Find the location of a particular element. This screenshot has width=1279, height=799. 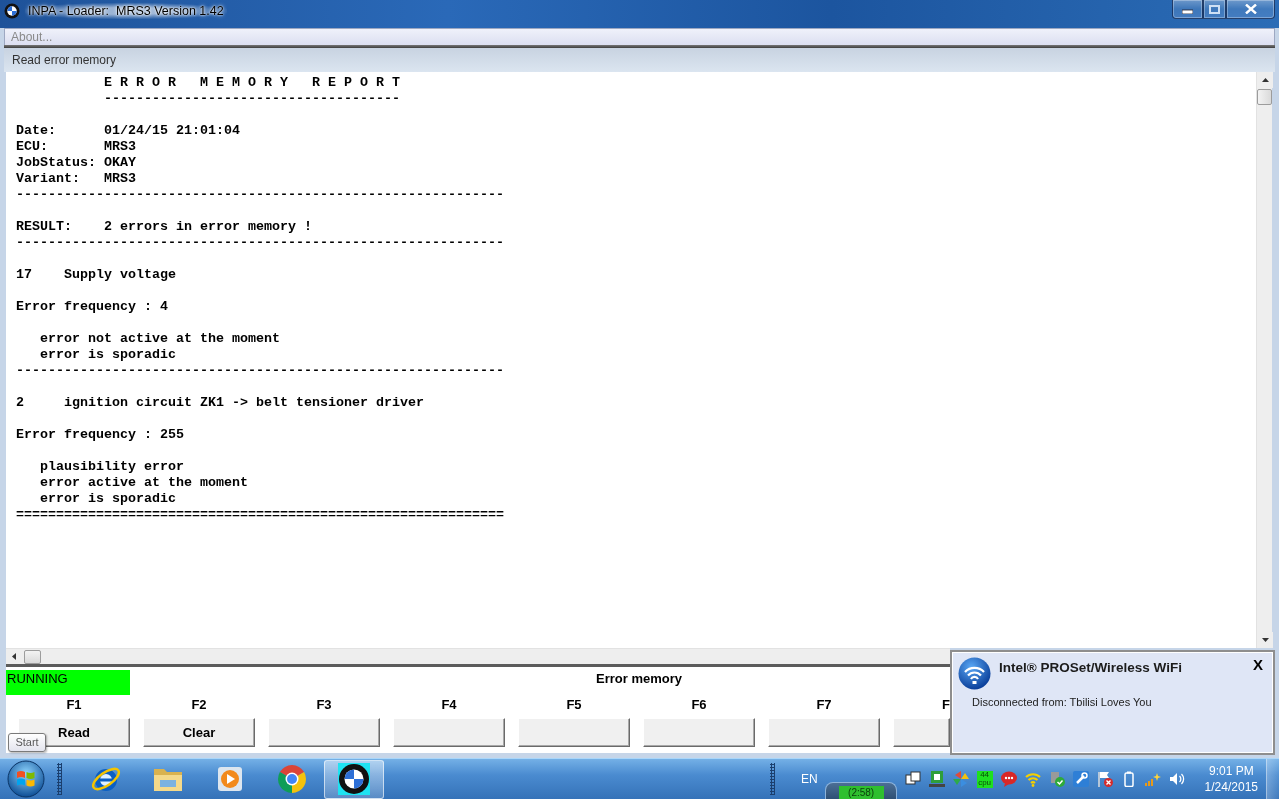

countdown-badge: (2:58) is located at coordinates (861, 792).